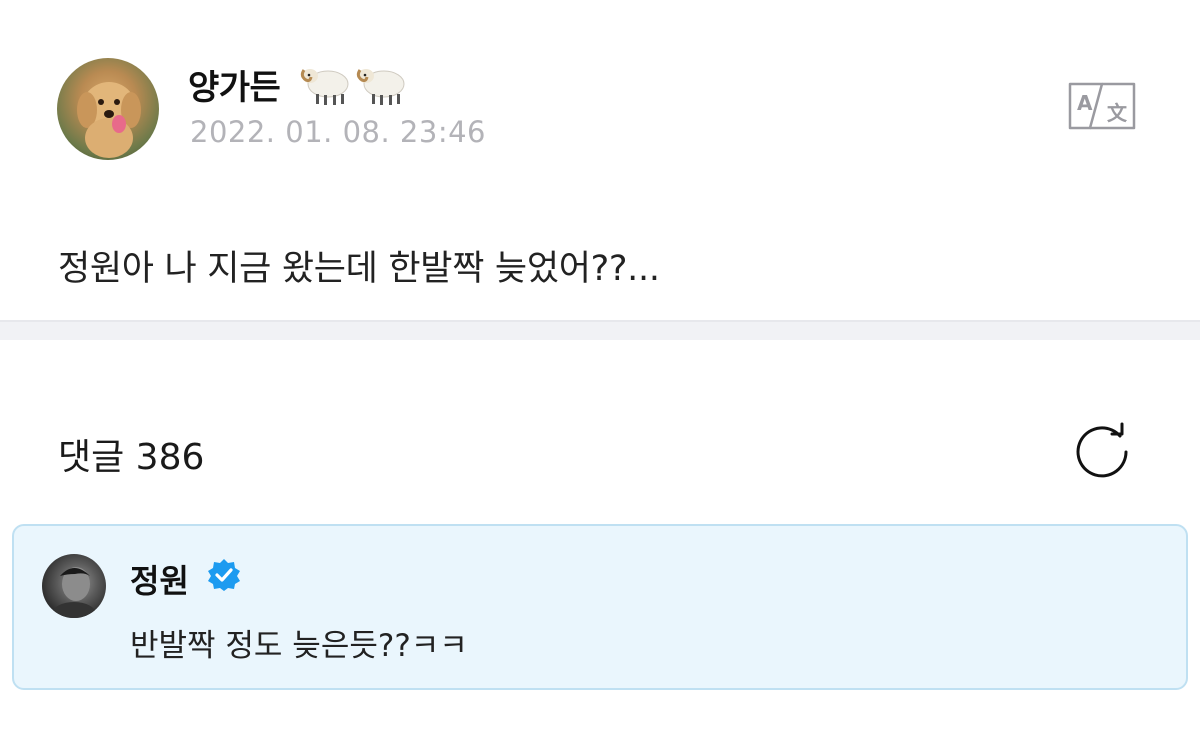 This screenshot has width=1200, height=730. I want to click on author-avatar, so click(108, 109).